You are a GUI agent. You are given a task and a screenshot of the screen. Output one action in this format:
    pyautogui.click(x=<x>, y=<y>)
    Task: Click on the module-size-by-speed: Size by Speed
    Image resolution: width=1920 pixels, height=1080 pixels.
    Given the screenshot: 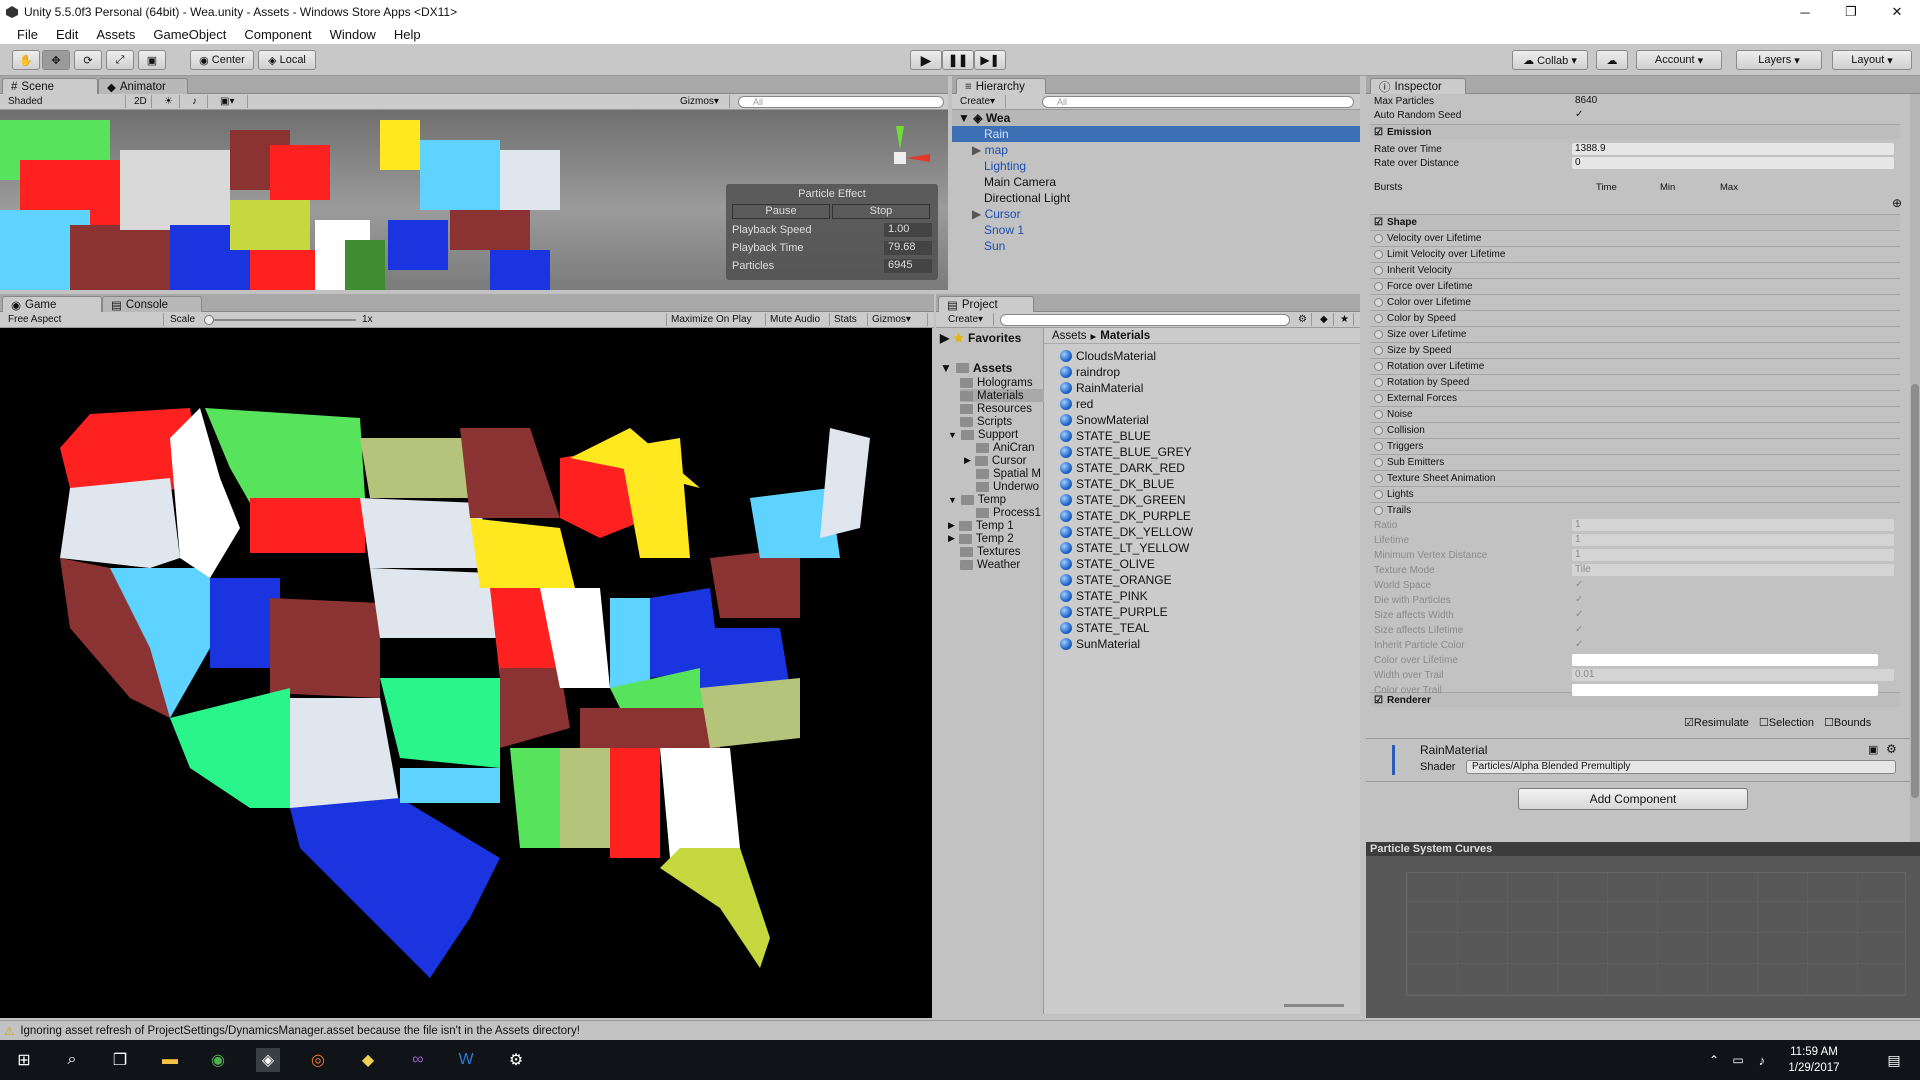 What is the action you would take?
    pyautogui.click(x=1635, y=349)
    